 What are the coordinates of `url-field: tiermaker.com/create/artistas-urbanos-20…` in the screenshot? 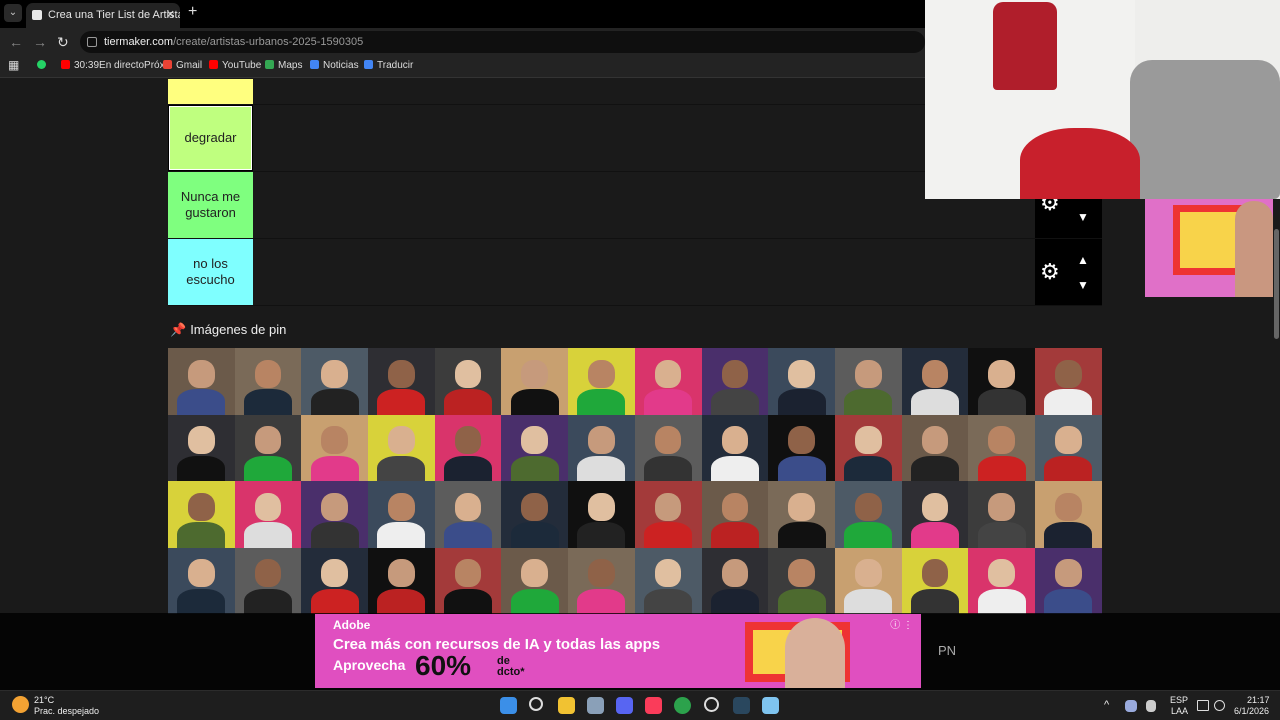 It's located at (502, 42).